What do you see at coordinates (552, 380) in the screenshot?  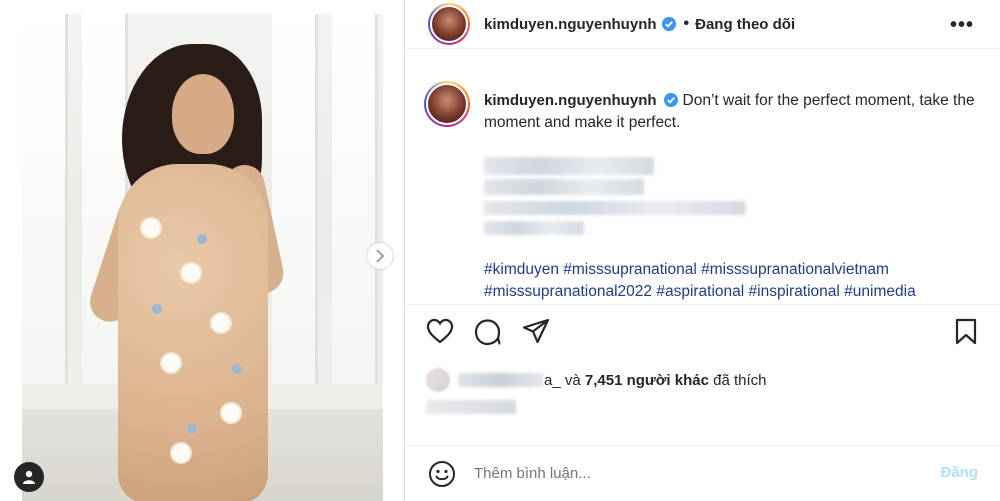 I see `liker-name-suffix: a_` at bounding box center [552, 380].